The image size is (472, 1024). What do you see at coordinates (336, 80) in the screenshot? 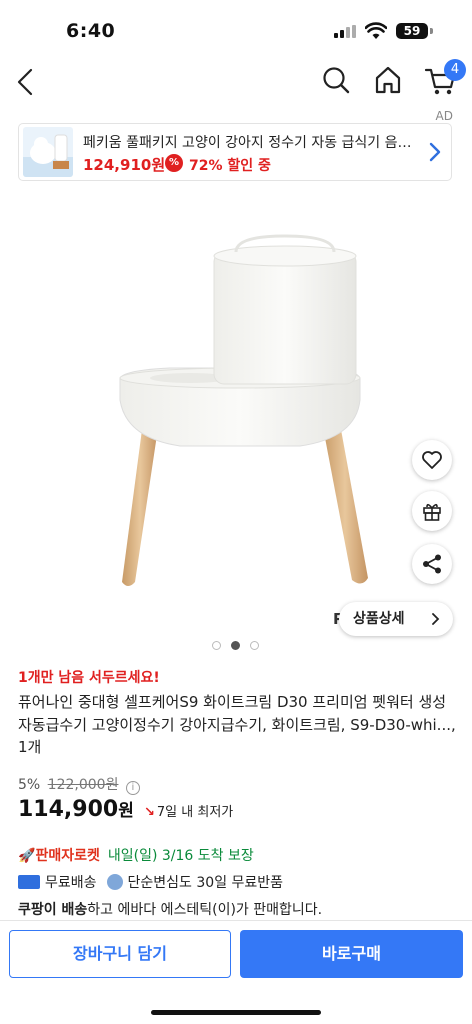
I see `search-icon` at bounding box center [336, 80].